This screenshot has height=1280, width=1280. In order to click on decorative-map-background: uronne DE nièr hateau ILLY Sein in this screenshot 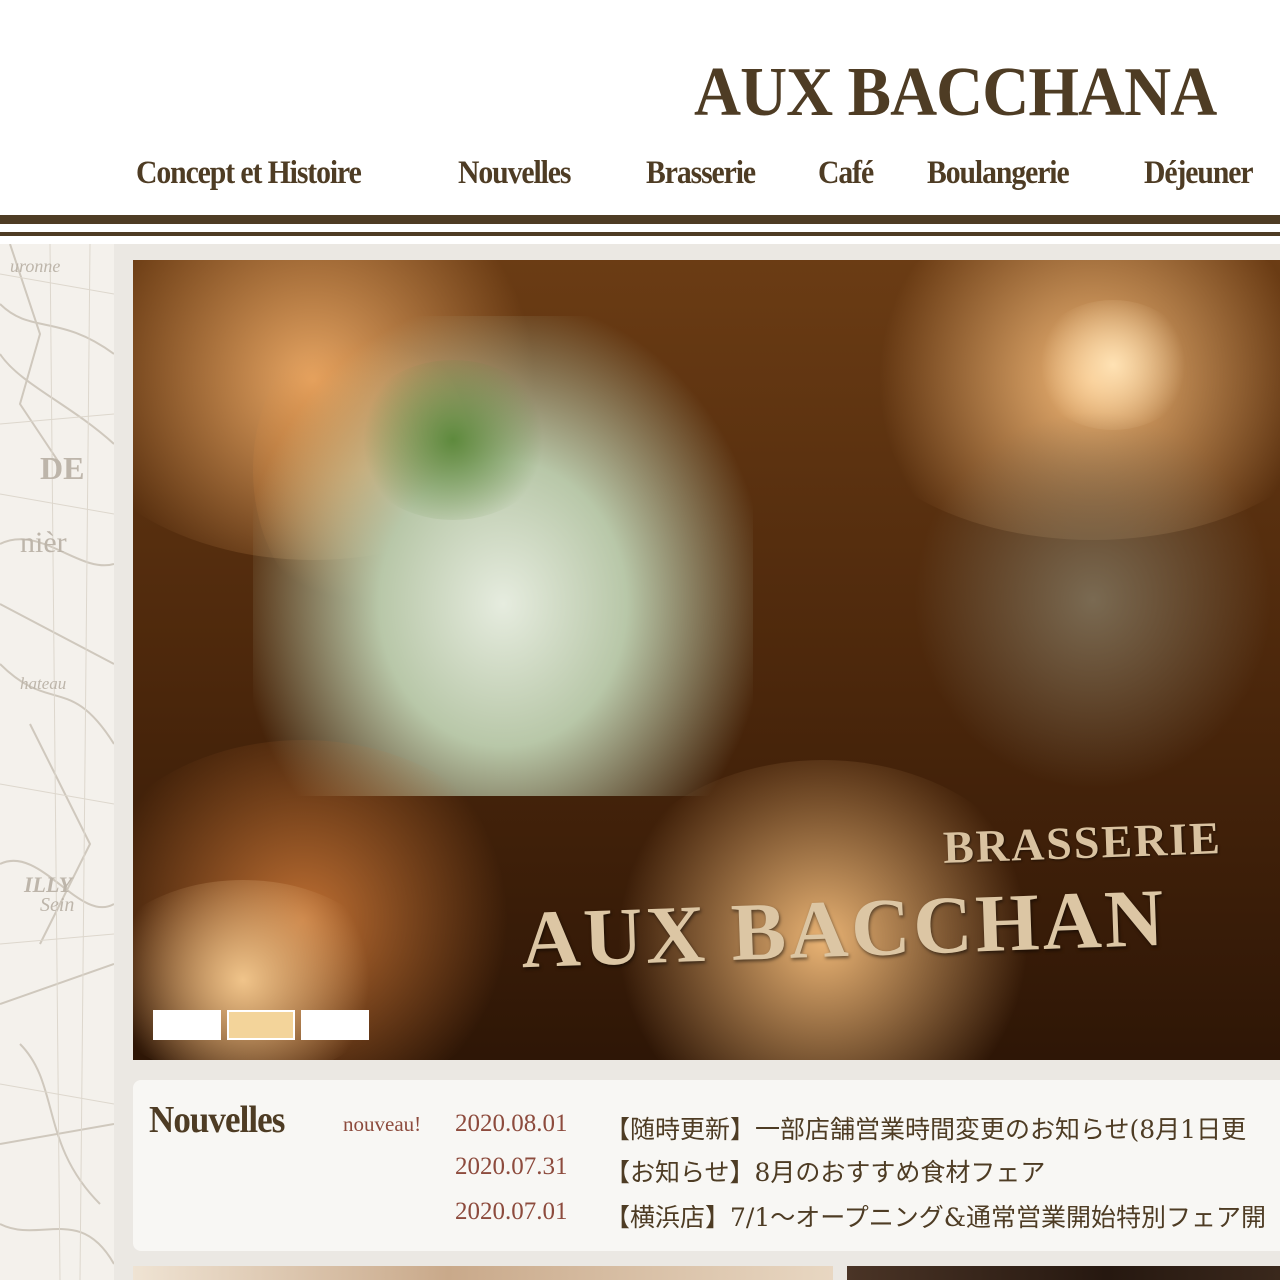, I will do `click(57, 762)`.